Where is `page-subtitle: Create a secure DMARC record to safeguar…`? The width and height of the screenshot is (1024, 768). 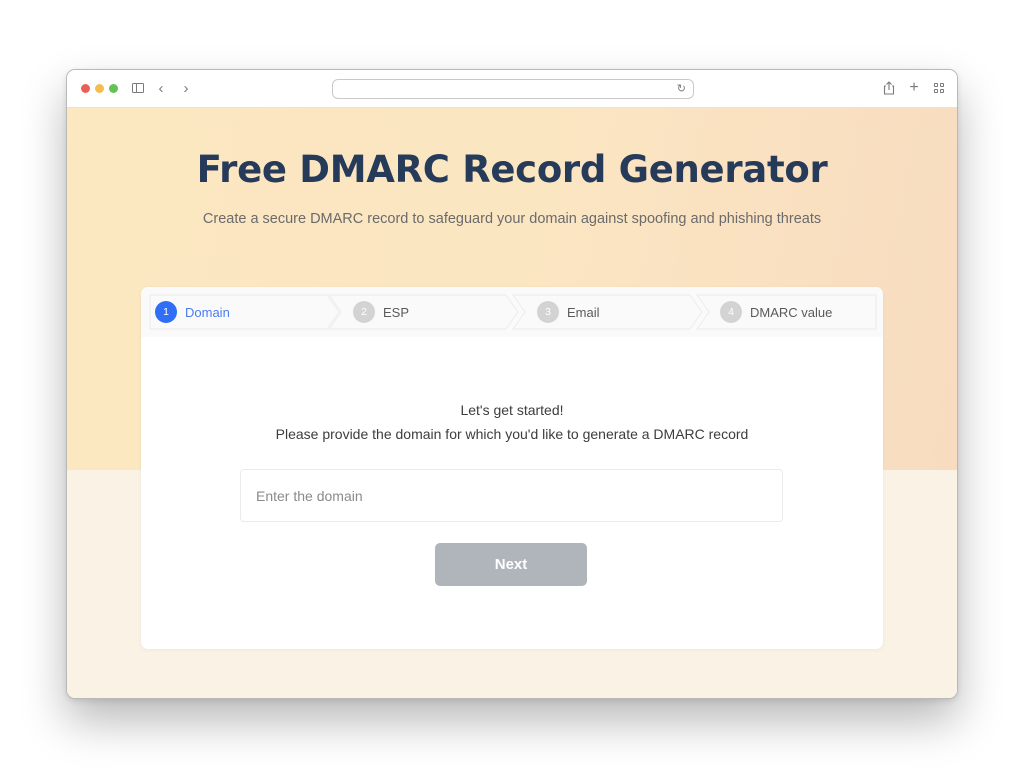
page-subtitle: Create a secure DMARC record to safeguar… is located at coordinates (512, 219).